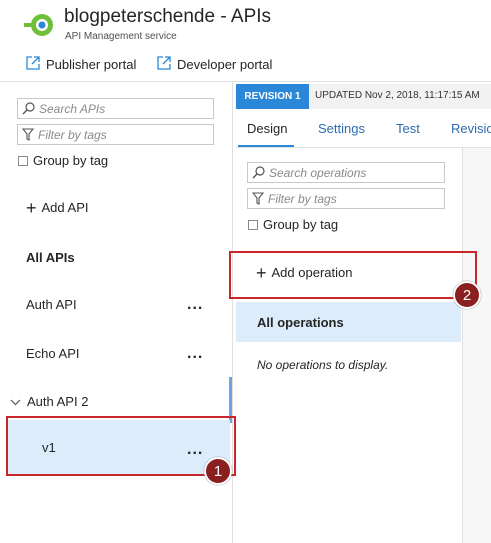 The image size is (491, 543). Describe the element at coordinates (323, 365) in the screenshot. I see `empty-operations-message: No operations to display.` at that location.